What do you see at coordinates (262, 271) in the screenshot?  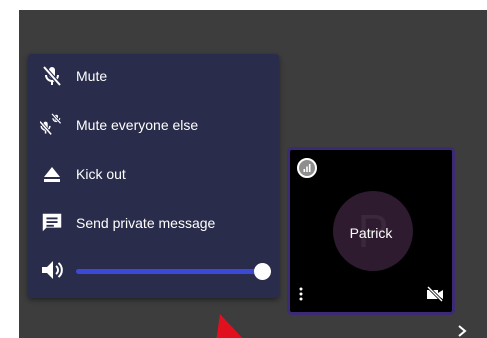 I see `volume-slider-thumb` at bounding box center [262, 271].